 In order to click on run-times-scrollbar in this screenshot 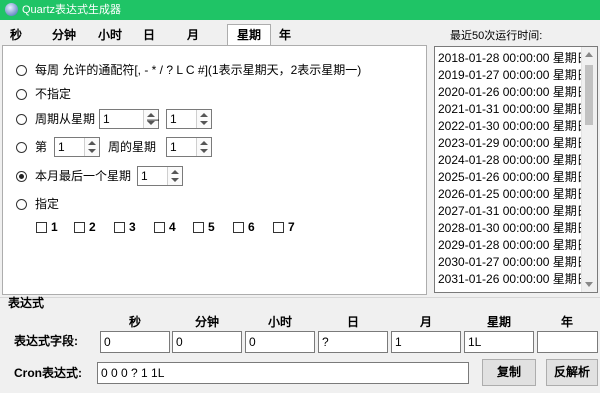, I will do `click(589, 169)`.